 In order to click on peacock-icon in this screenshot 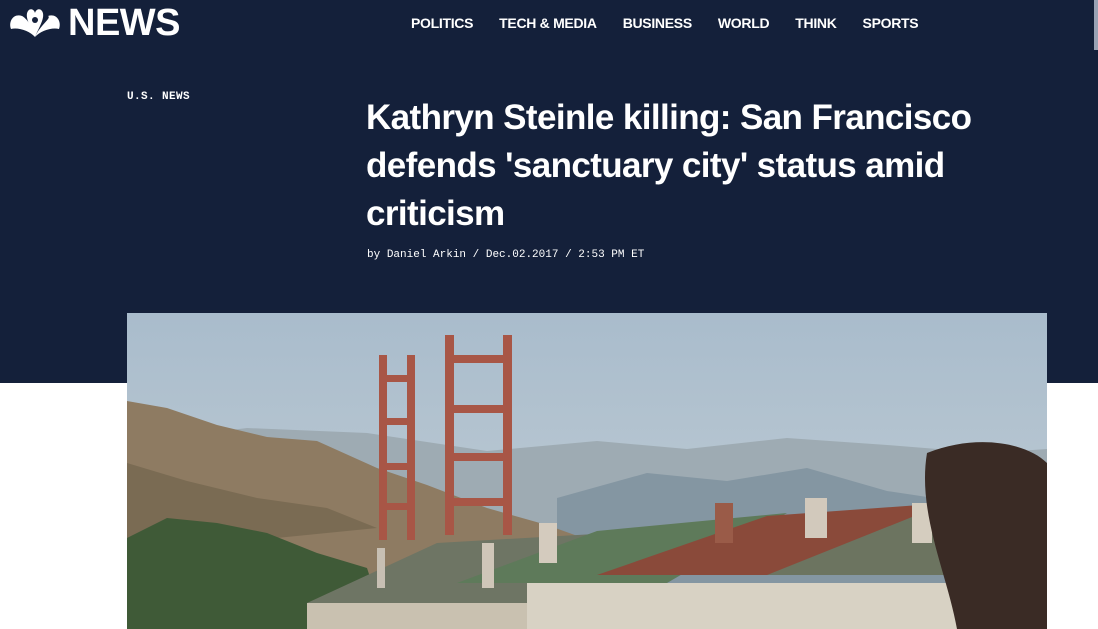, I will do `click(35, 23)`.